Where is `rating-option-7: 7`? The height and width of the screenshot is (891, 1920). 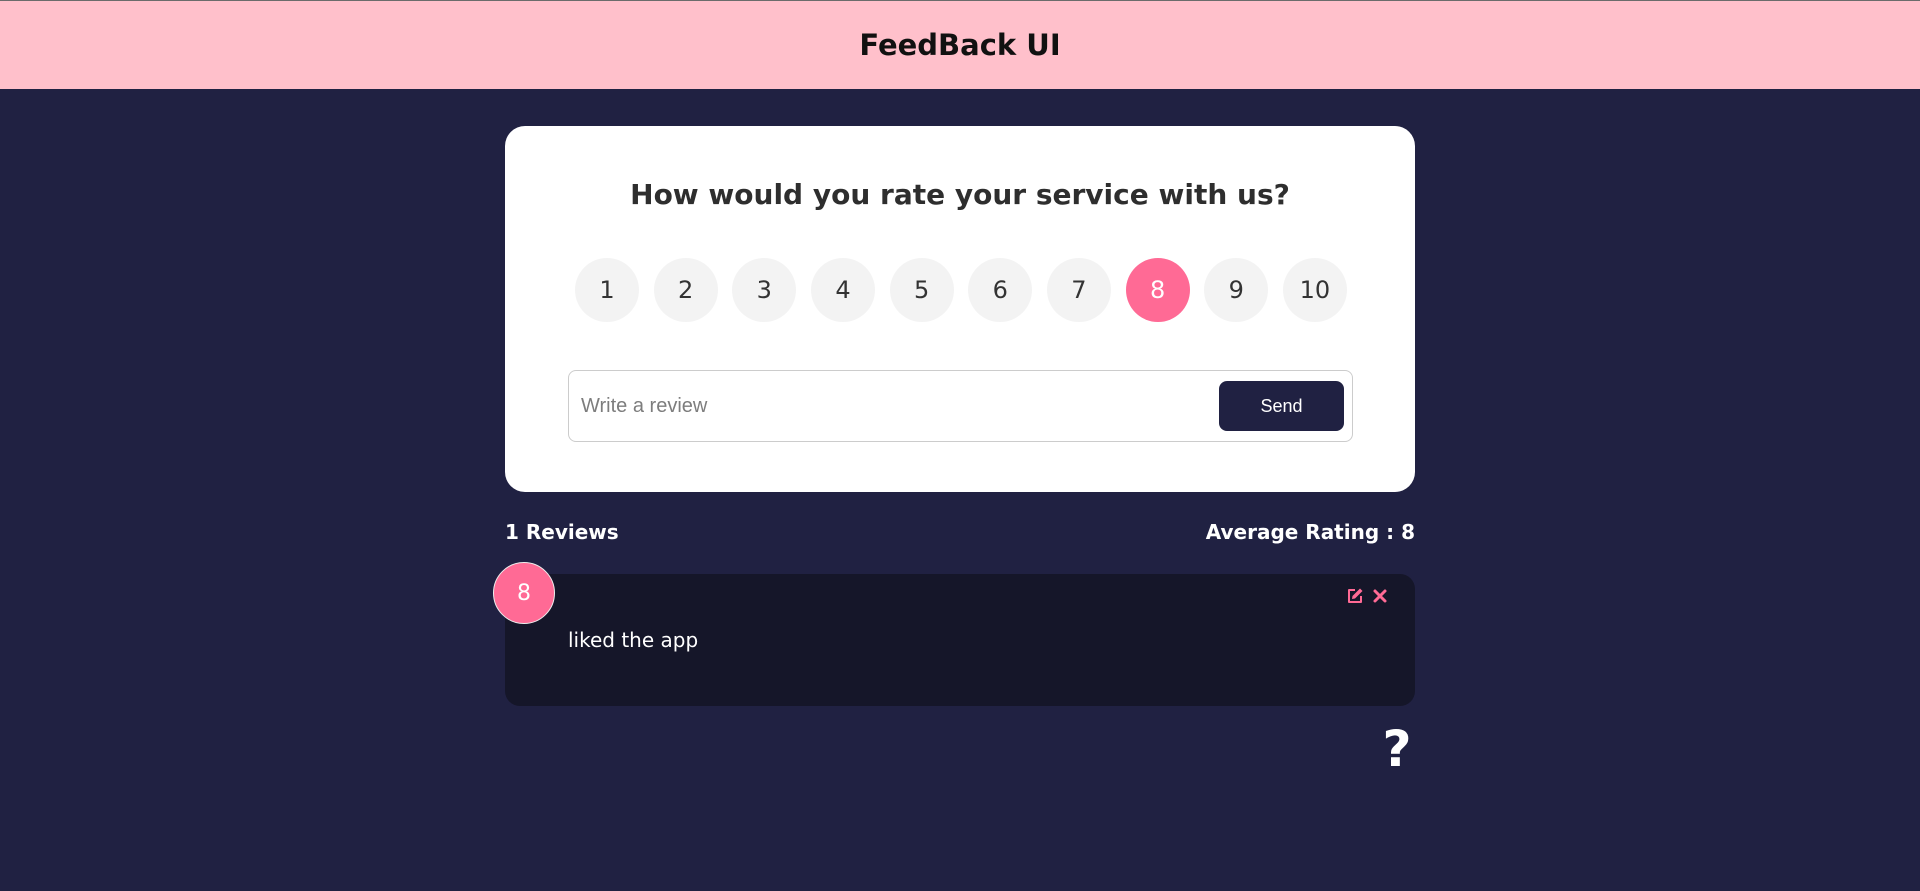 rating-option-7: 7 is located at coordinates (1078, 290).